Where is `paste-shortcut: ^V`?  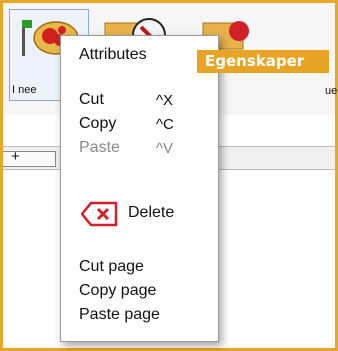 paste-shortcut: ^V is located at coordinates (165, 148).